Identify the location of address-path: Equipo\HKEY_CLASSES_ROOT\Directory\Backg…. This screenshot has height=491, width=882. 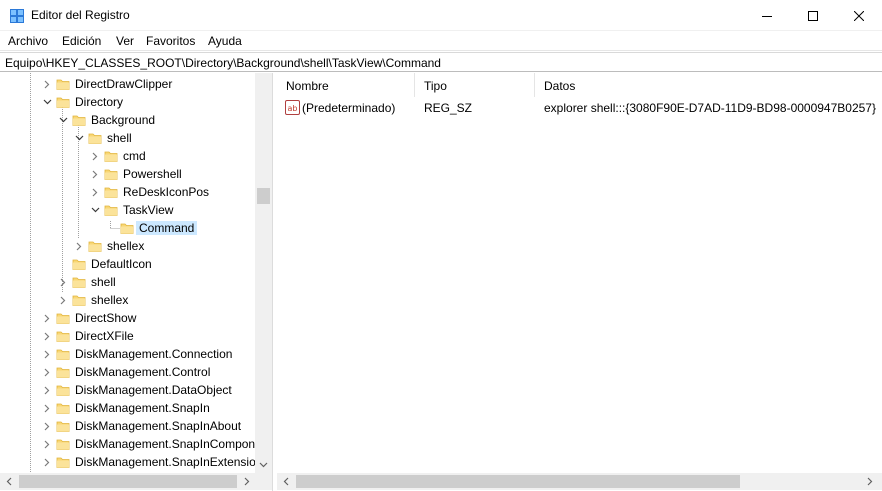
(223, 63).